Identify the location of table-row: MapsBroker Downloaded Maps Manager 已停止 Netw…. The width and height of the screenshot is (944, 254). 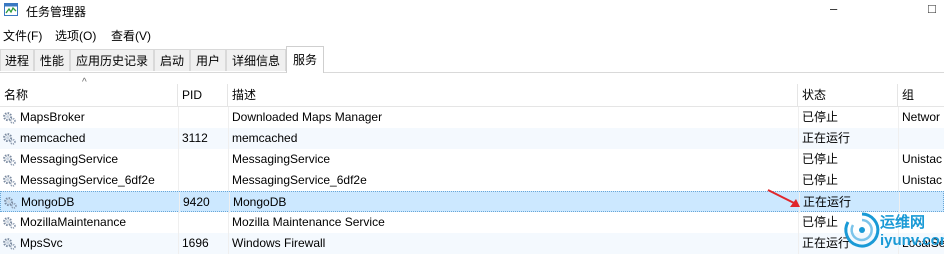
(472, 117).